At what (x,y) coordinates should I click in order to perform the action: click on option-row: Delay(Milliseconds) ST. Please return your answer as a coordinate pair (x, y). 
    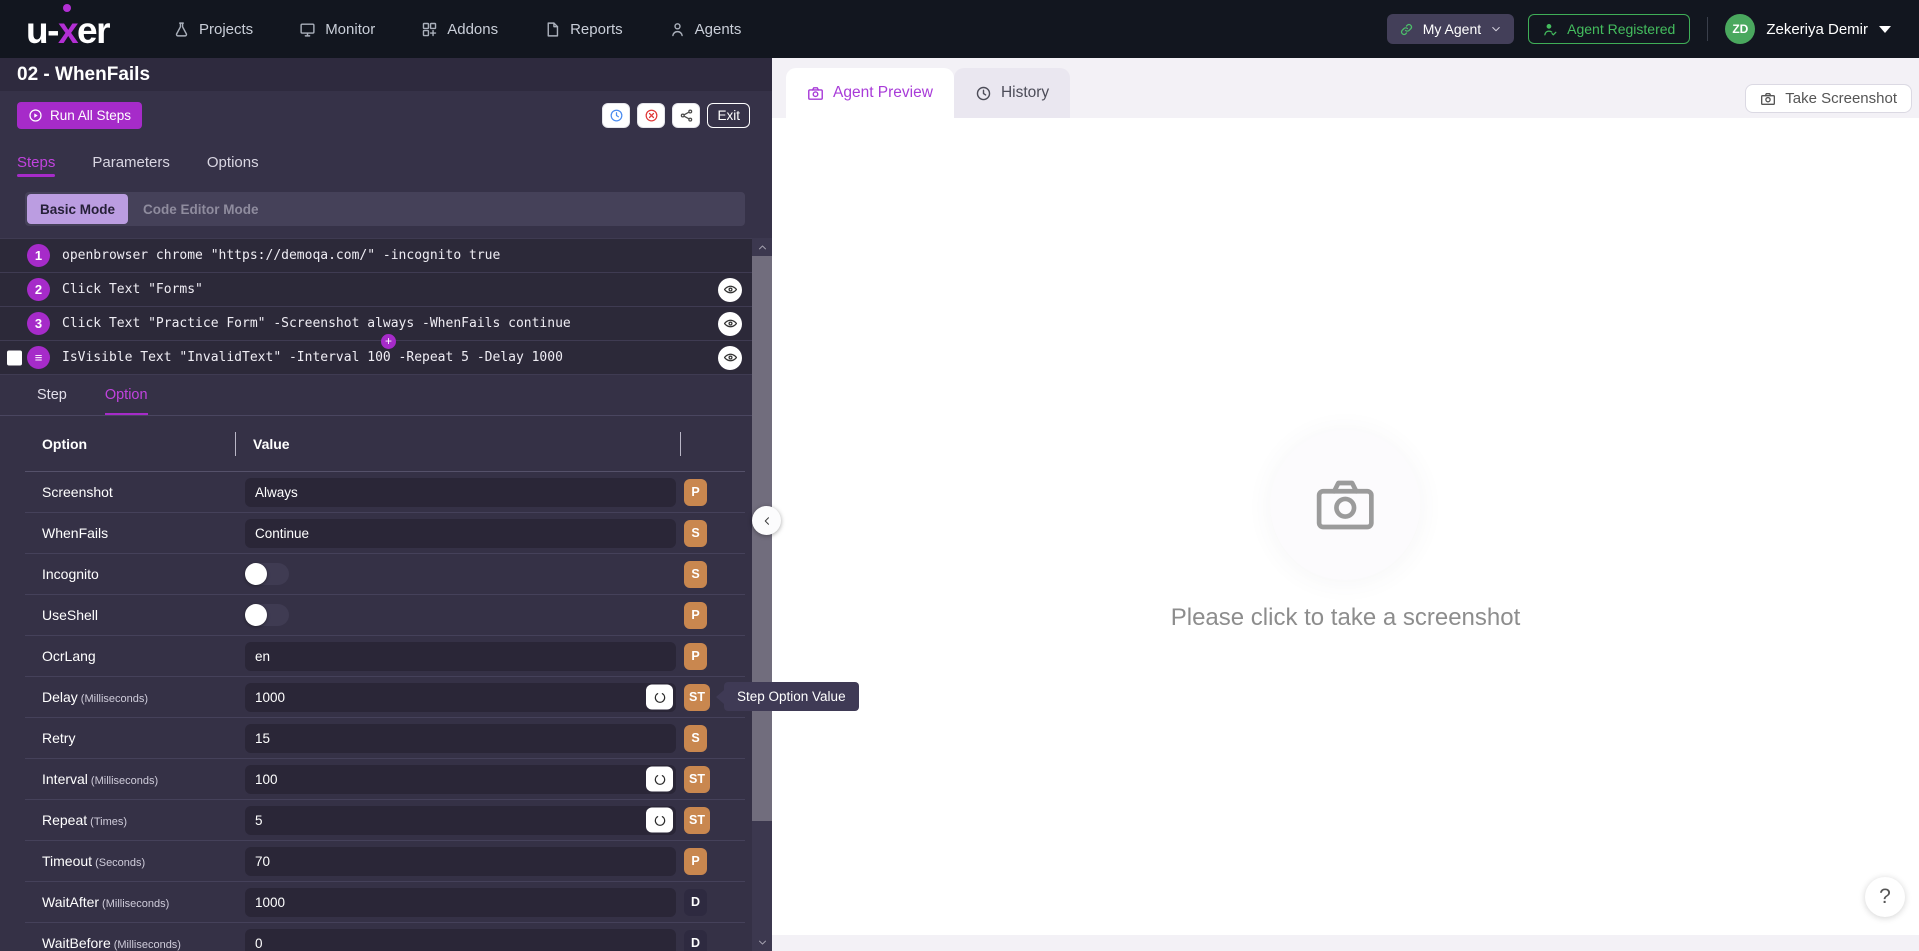
    Looking at the image, I should click on (385, 697).